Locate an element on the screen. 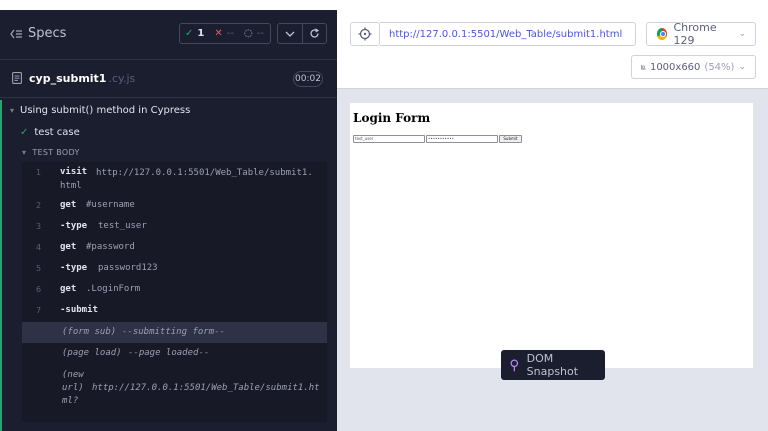 Image resolution: width=768 pixels, height=431 pixels. viewport-size: 1000x660 is located at coordinates (675, 67).